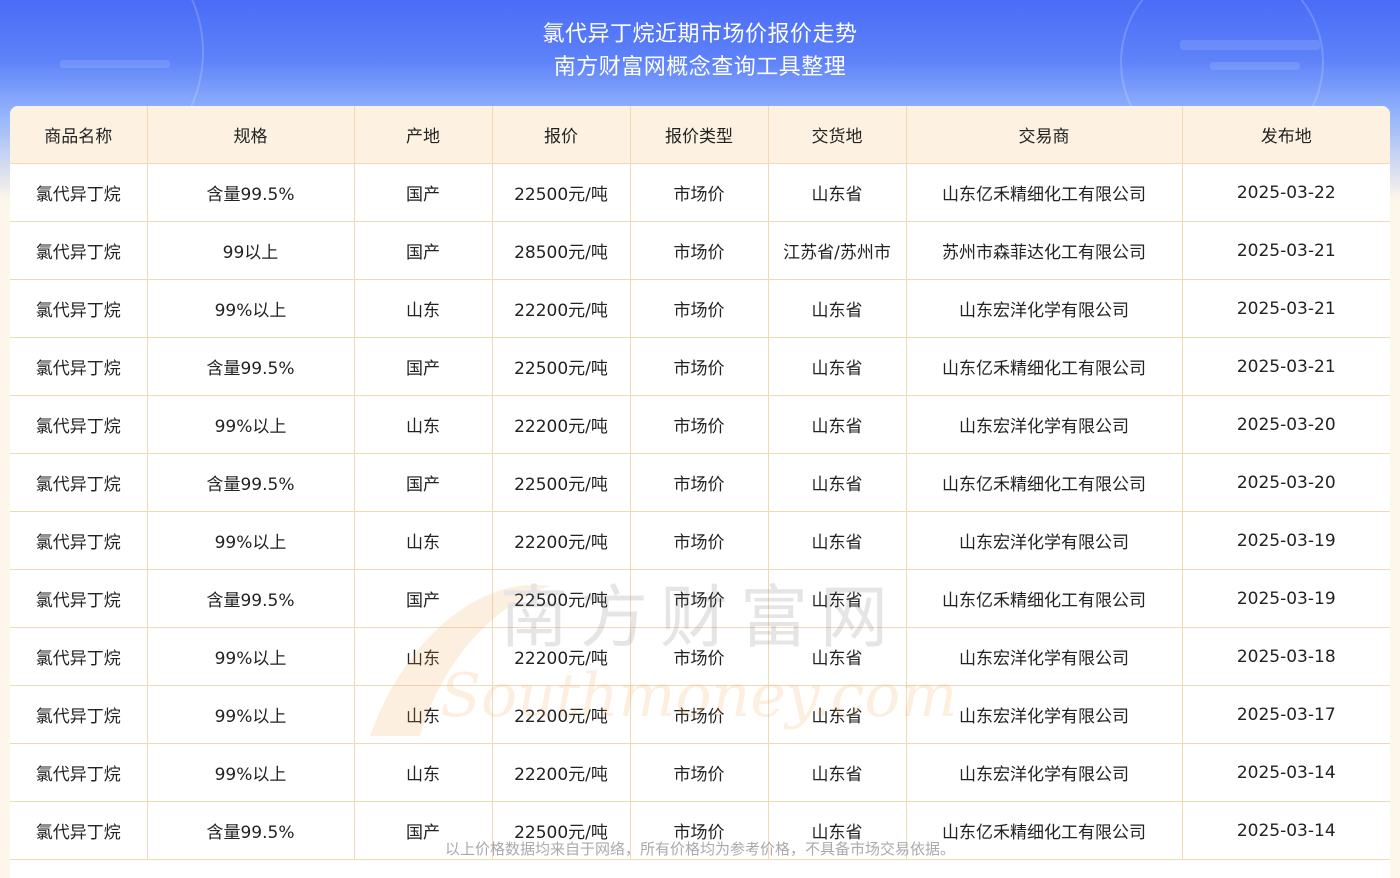 This screenshot has width=1400, height=878. I want to click on table-cell: 江苏省/苏州市, so click(837, 250).